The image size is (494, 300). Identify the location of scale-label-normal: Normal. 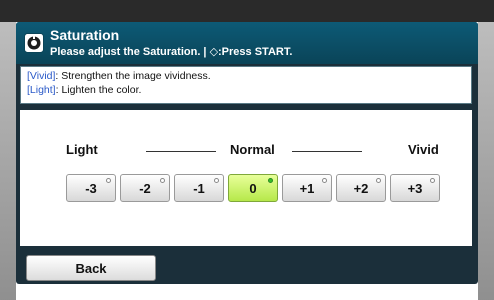
(252, 149).